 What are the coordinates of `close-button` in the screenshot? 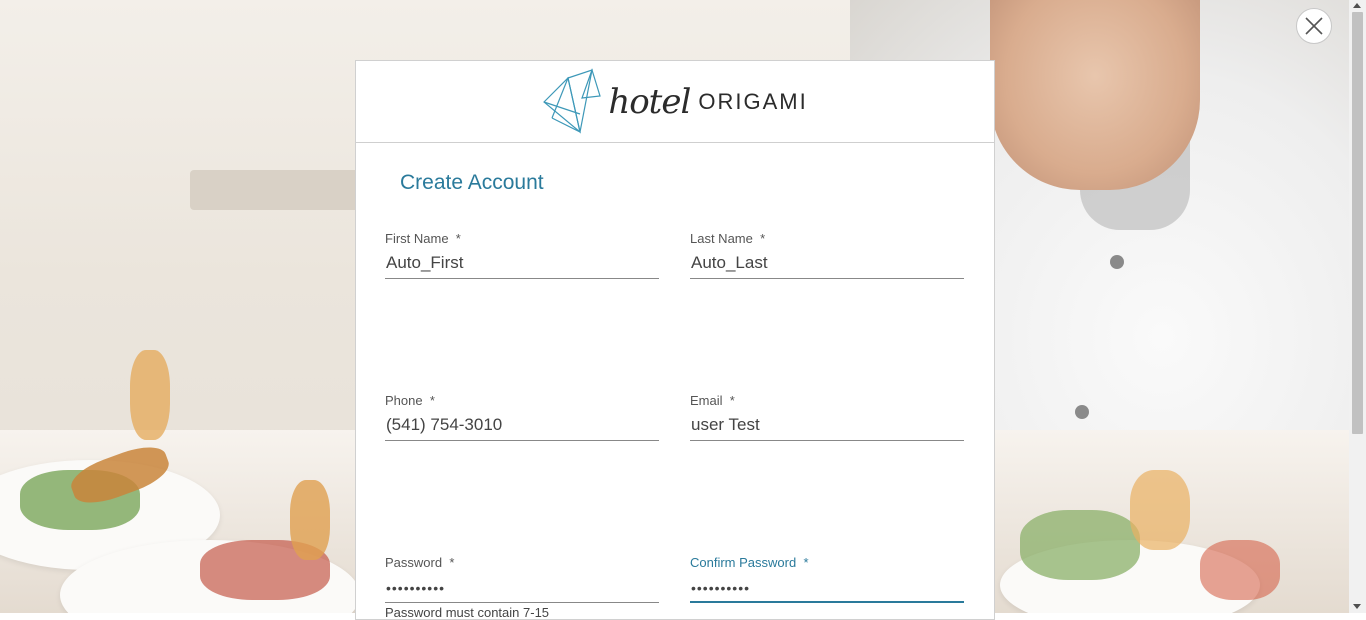 It's located at (1314, 26).